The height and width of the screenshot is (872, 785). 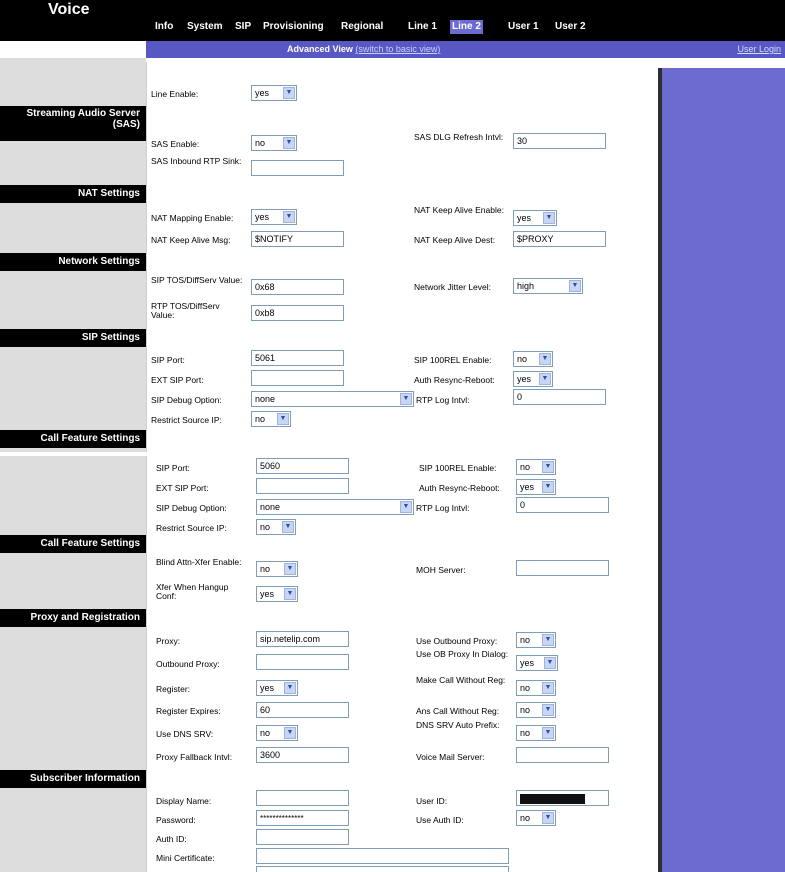 What do you see at coordinates (277, 688) in the screenshot?
I see `register-select: yes ▼` at bounding box center [277, 688].